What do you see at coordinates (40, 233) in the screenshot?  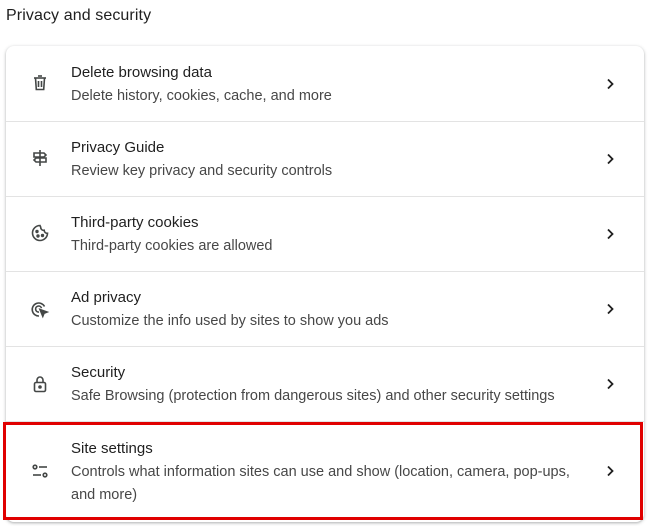 I see `cookie-icon` at bounding box center [40, 233].